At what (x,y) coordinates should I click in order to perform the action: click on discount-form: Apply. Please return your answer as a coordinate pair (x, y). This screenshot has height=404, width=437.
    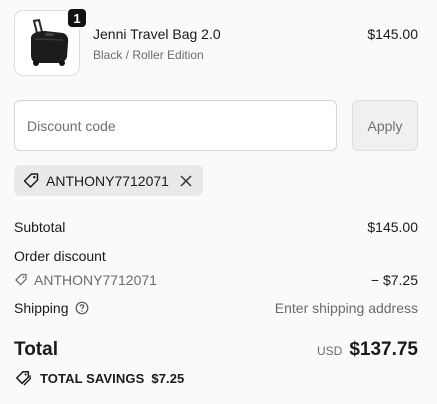
    Looking at the image, I should click on (216, 125).